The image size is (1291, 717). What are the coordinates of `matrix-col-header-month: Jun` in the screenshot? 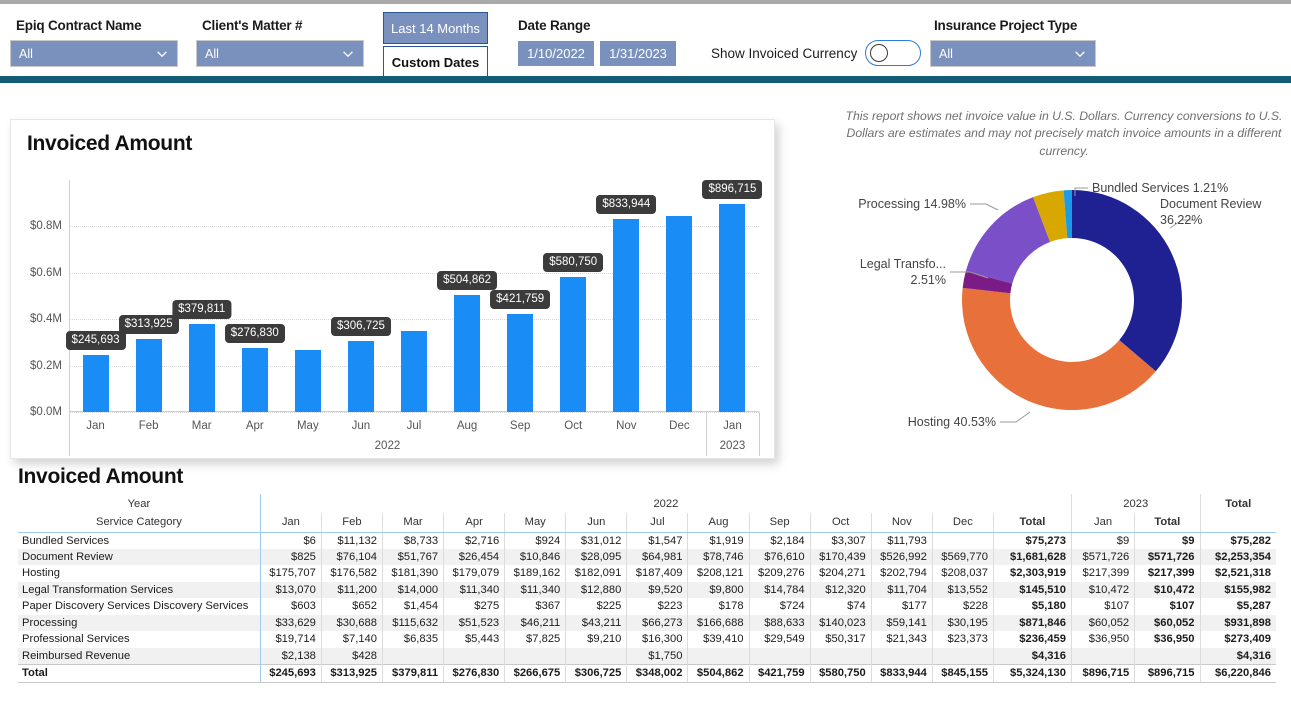 It's located at (596, 523).